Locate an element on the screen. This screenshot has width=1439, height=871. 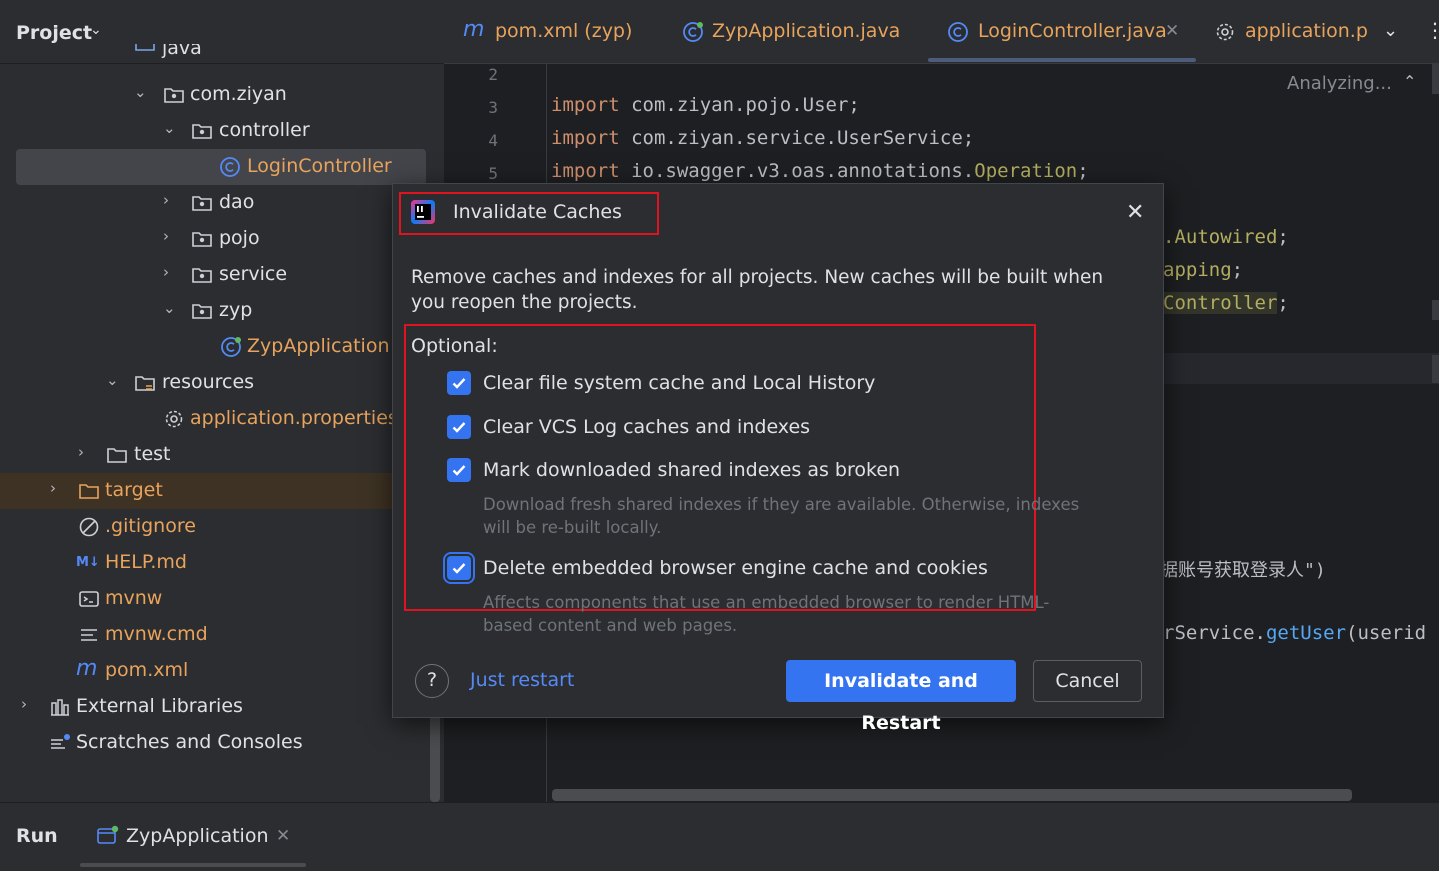
tree-item-gitignore: .gitignore is located at coordinates (215, 527).